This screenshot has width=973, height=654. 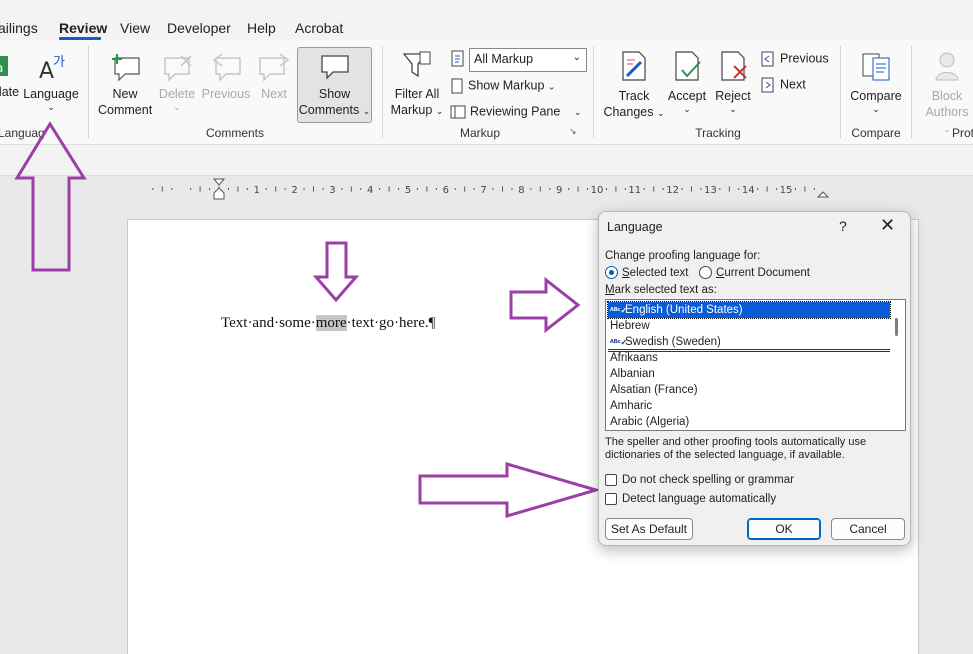 What do you see at coordinates (749, 406) in the screenshot?
I see `list-item: Amharic` at bounding box center [749, 406].